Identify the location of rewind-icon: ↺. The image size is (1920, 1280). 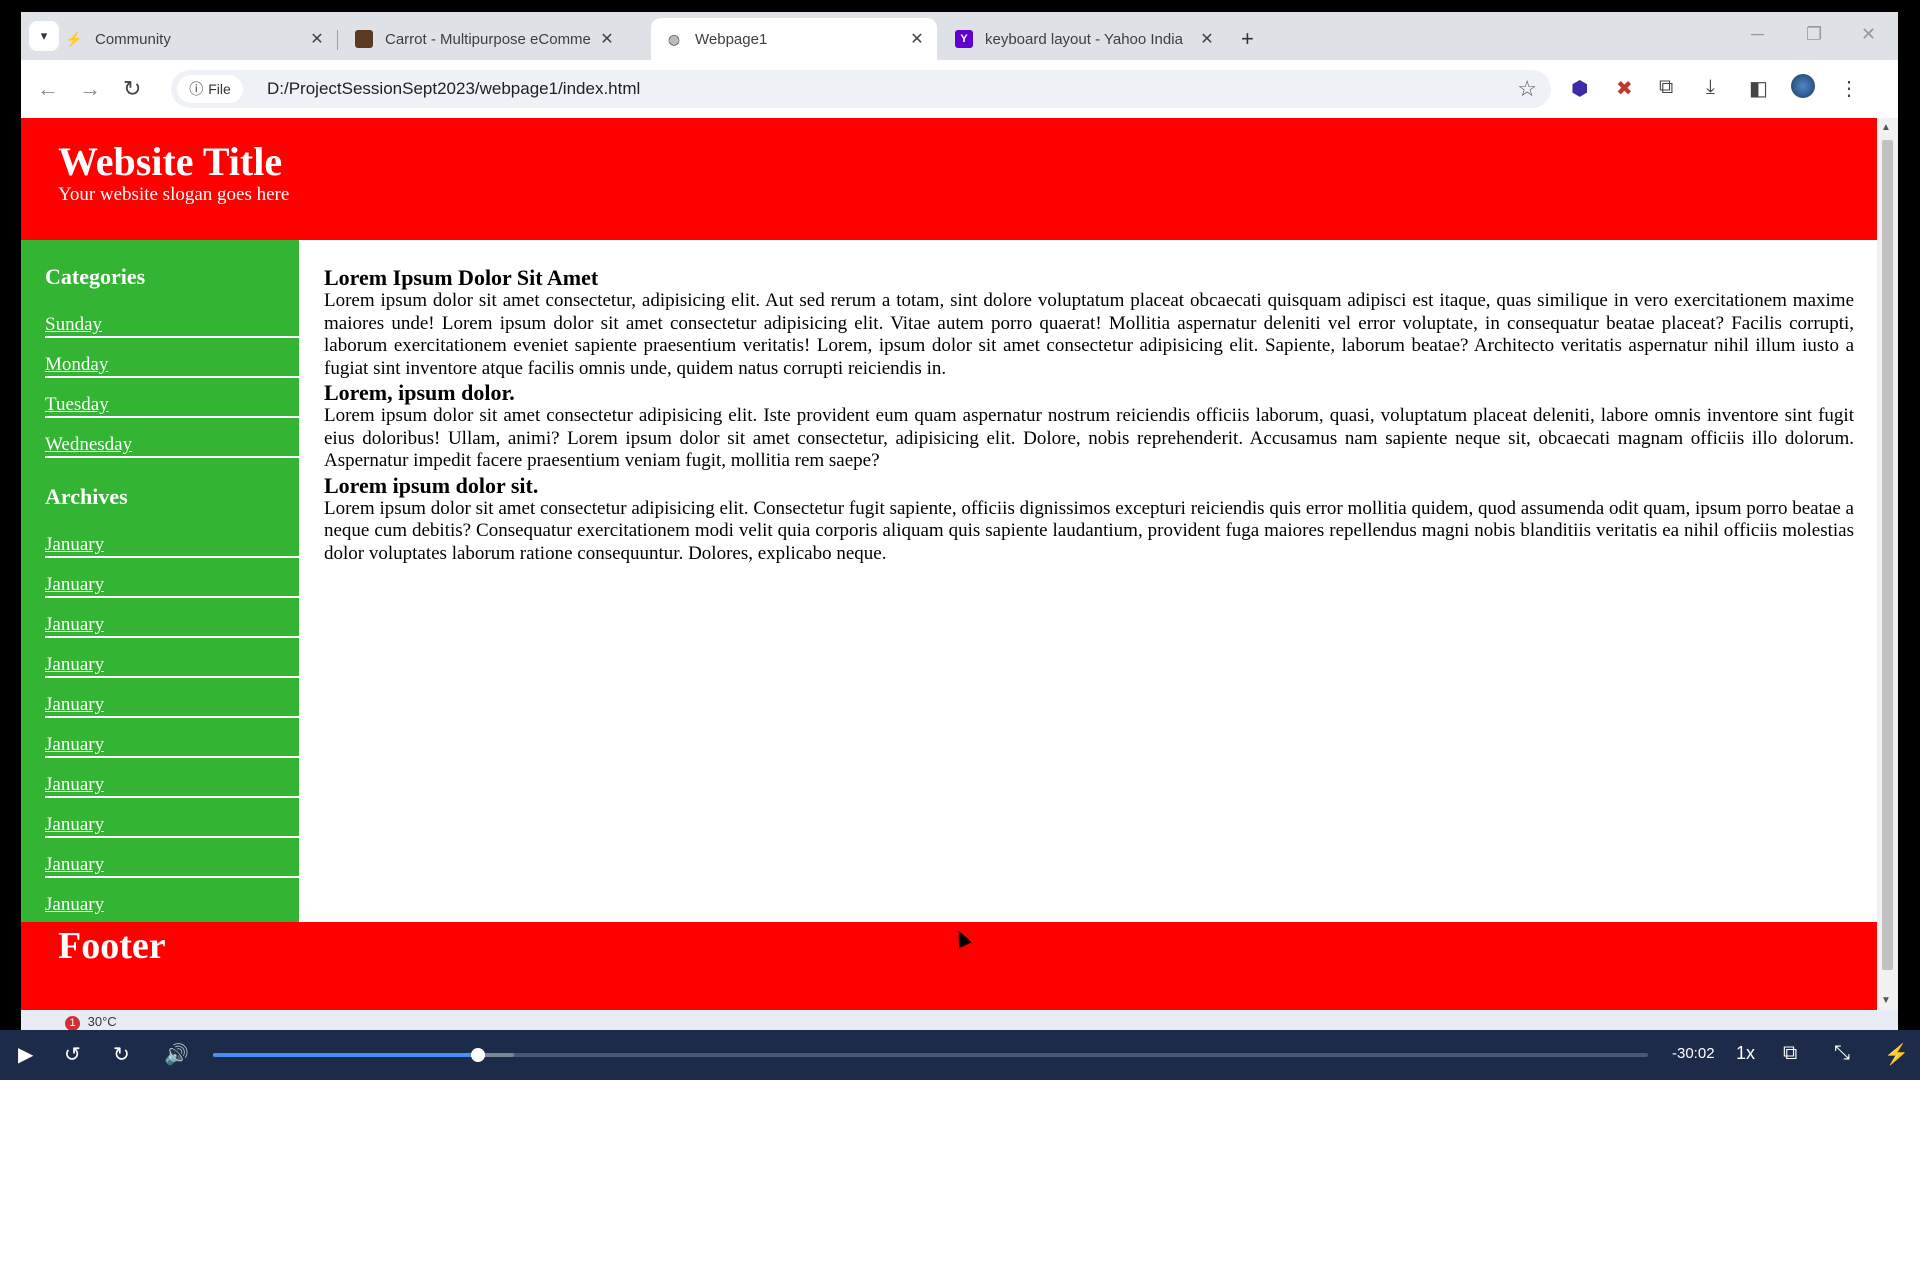
(72, 1054).